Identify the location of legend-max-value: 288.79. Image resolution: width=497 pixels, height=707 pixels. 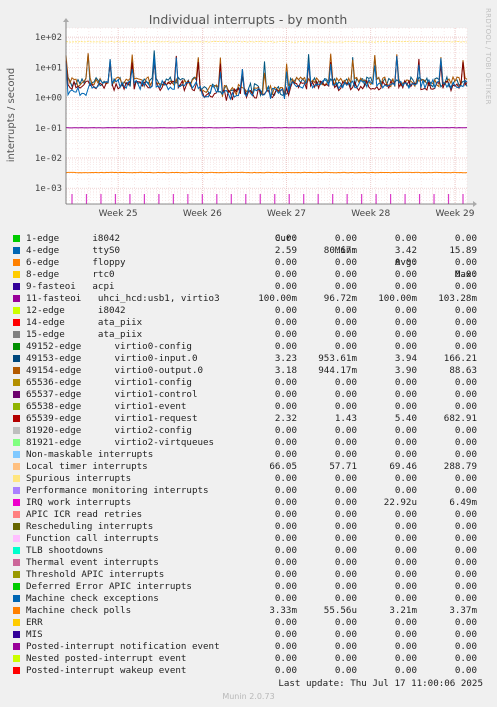
(460, 466).